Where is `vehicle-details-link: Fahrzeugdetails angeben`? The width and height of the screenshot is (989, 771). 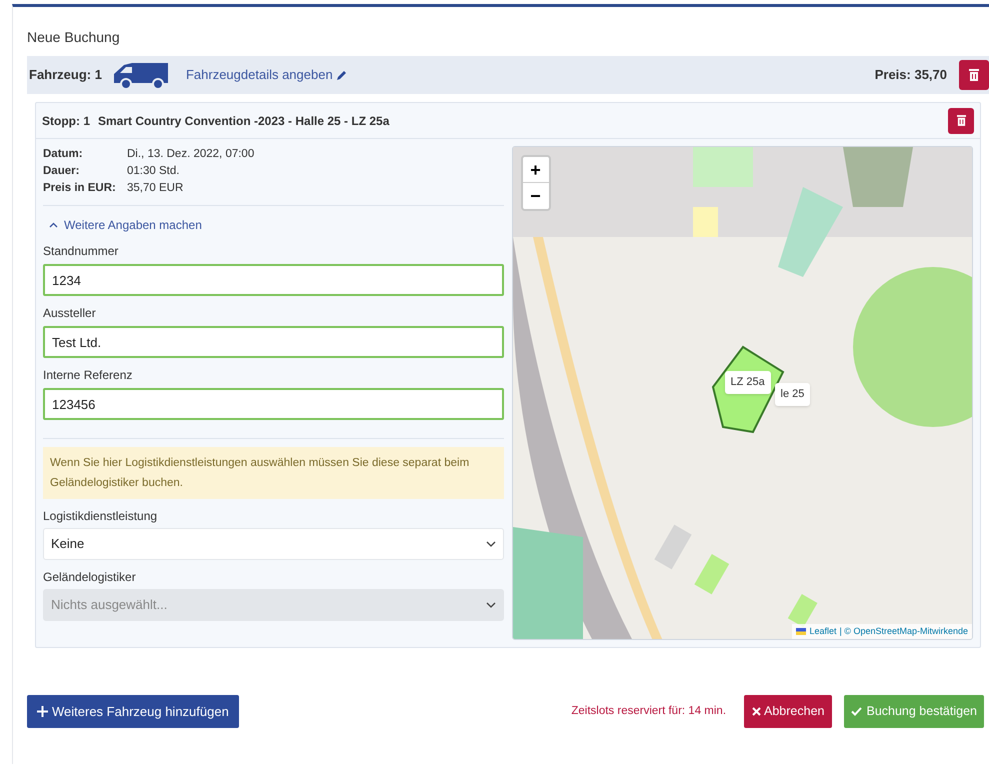
vehicle-details-link: Fahrzeugdetails angeben is located at coordinates (267, 75).